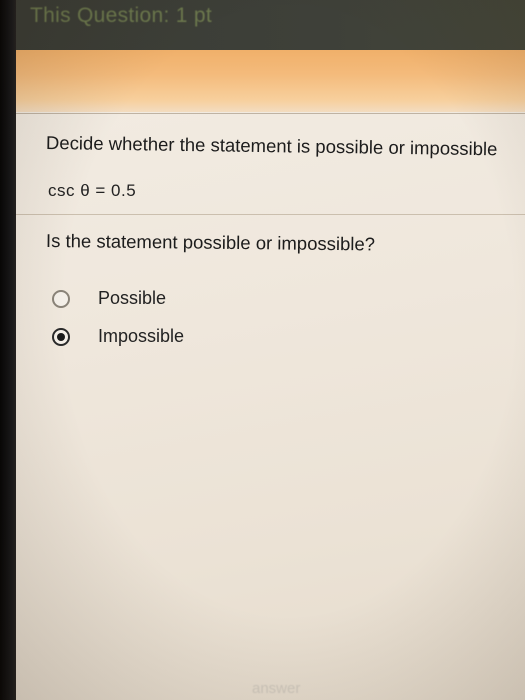 Image resolution: width=525 pixels, height=700 pixels. What do you see at coordinates (270, 25) in the screenshot?
I see `question-header: This Question: 1 pt` at bounding box center [270, 25].